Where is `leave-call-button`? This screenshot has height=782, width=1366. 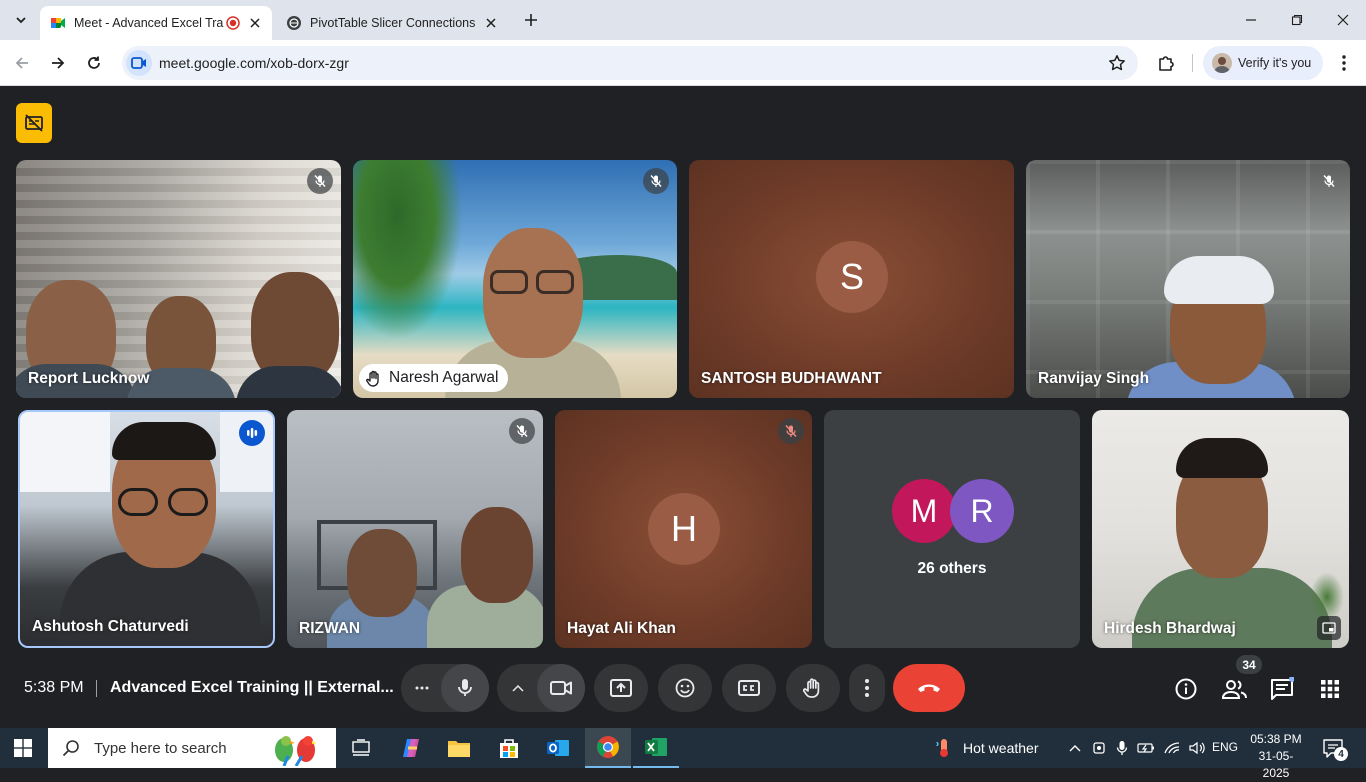
leave-call-button is located at coordinates (929, 688).